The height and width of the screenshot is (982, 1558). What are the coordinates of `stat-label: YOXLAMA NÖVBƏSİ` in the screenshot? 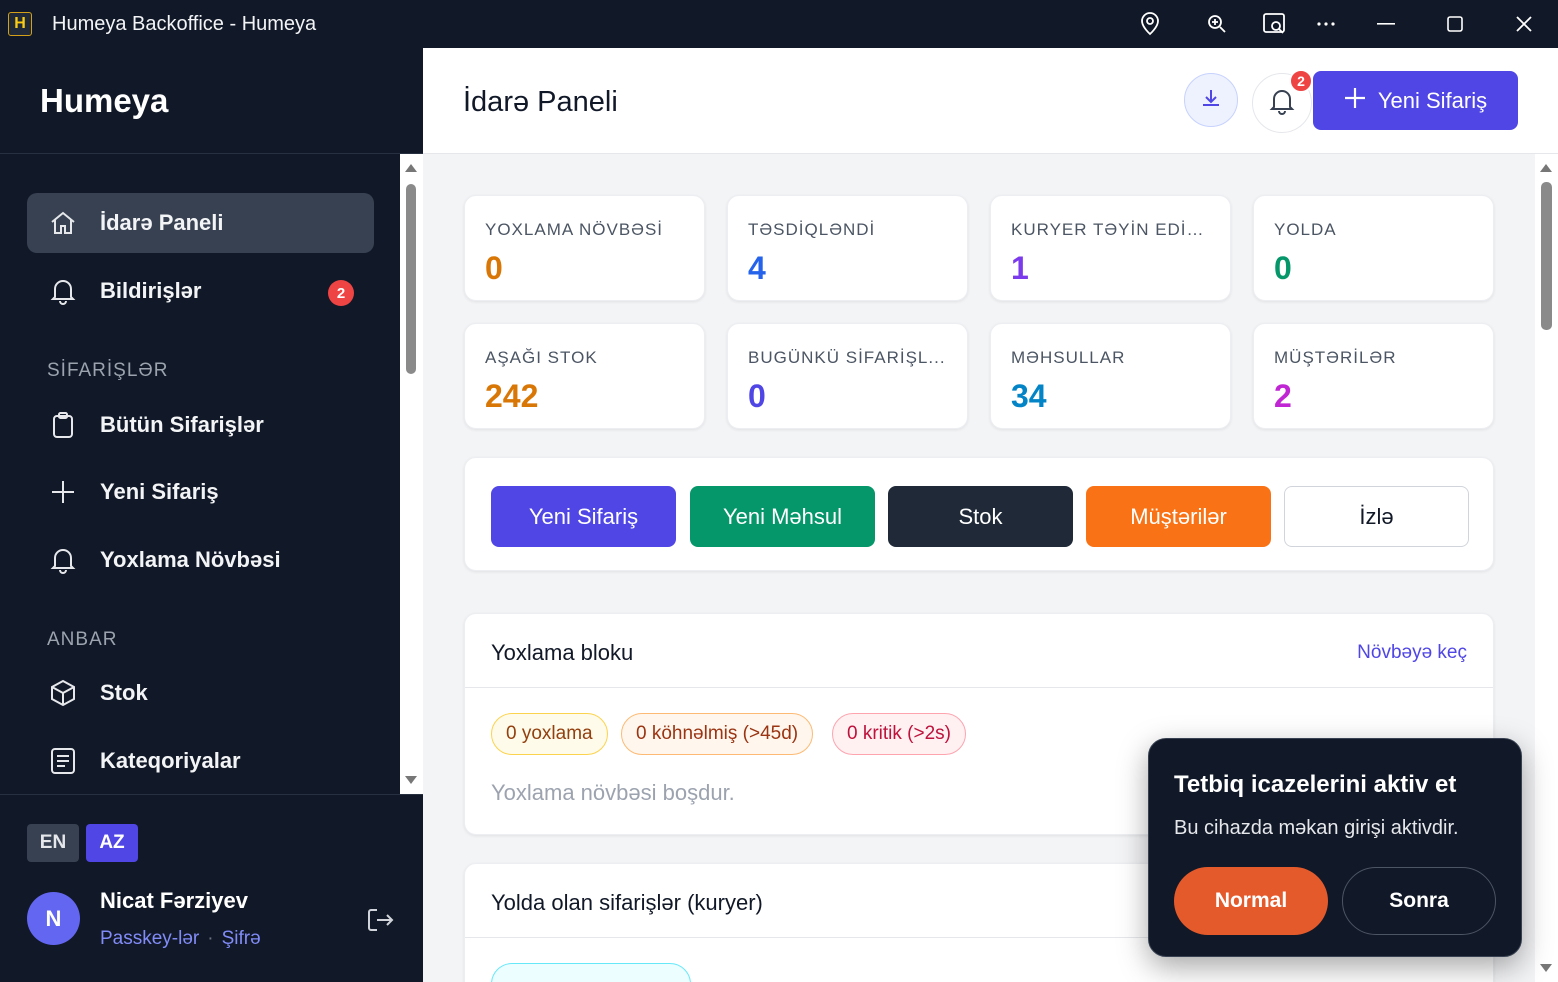 It's located at (574, 229).